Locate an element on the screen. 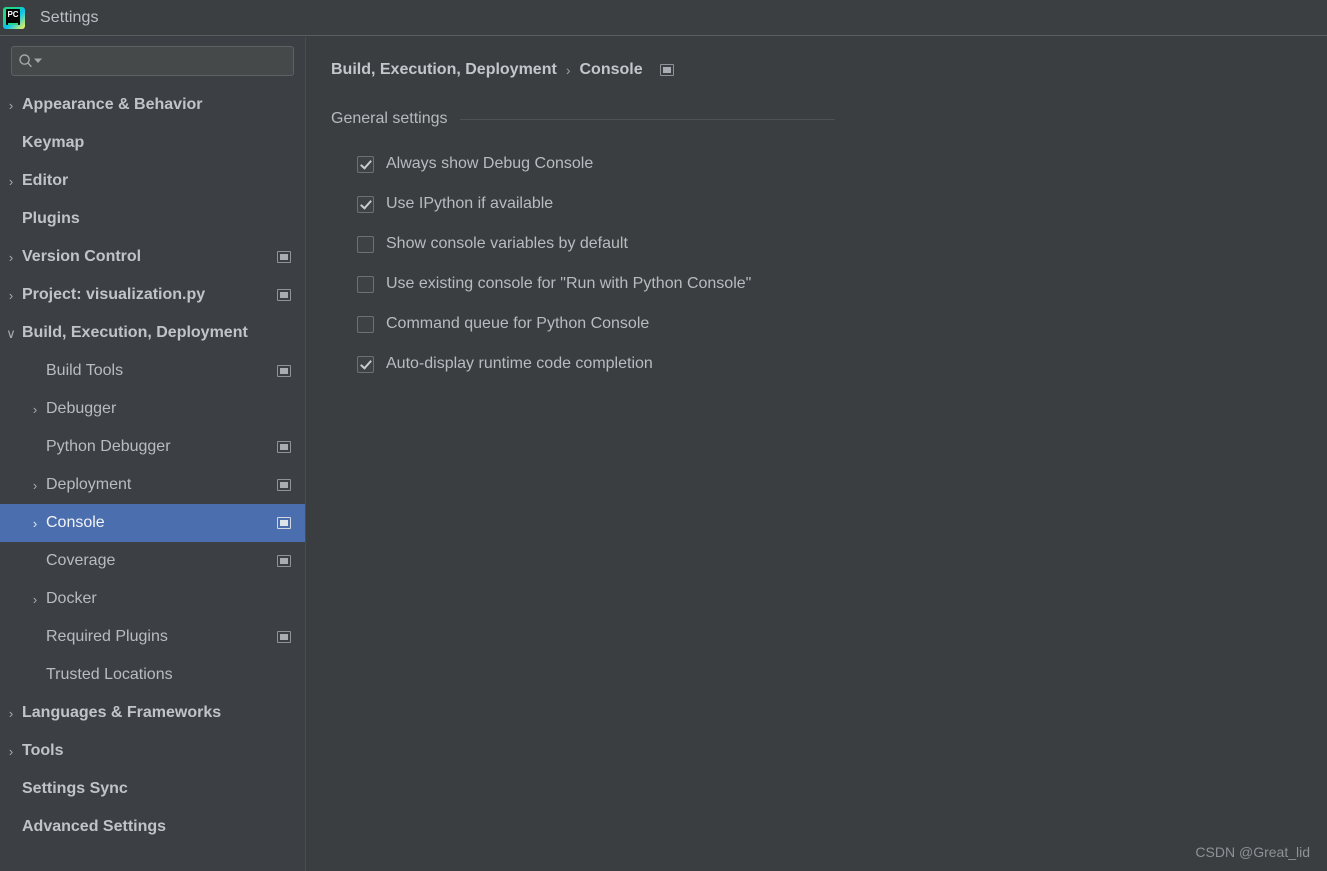 The image size is (1327, 871). option-row: Always show Debug Console is located at coordinates (842, 164).